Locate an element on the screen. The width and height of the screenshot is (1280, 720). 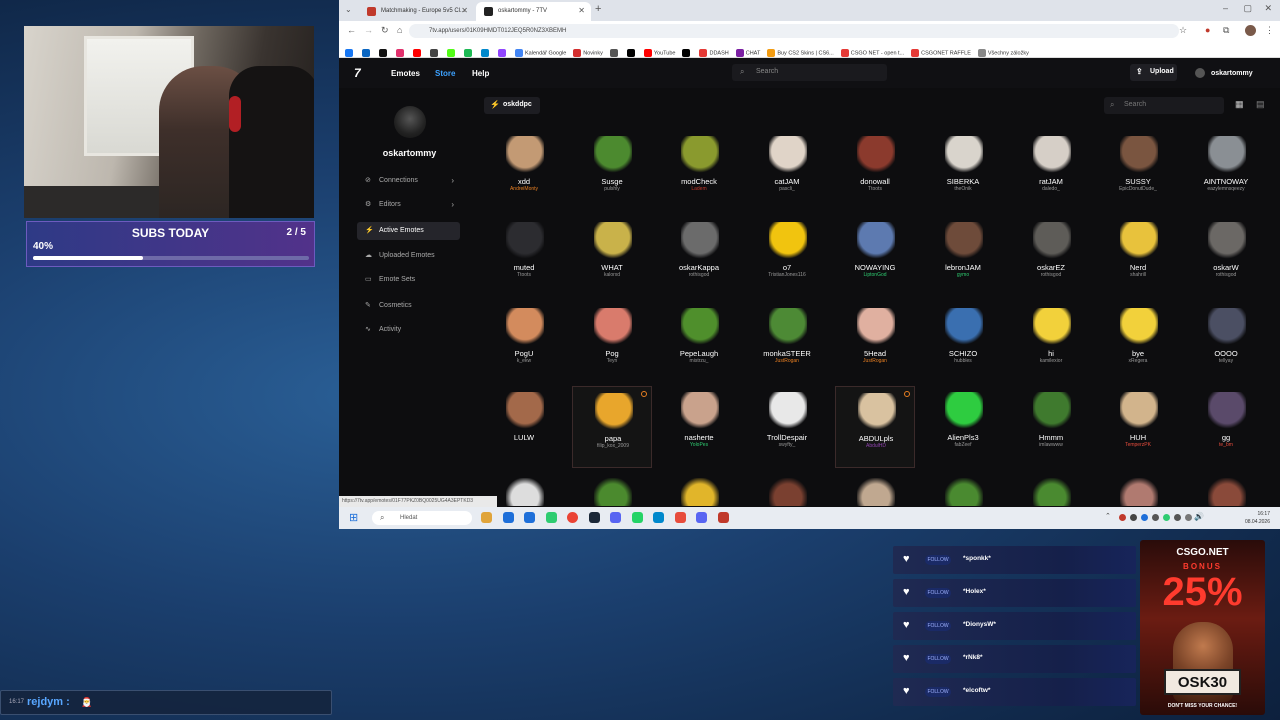
extensions-puzzle-icon: ⧉ is located at coordinates (1226, 30).